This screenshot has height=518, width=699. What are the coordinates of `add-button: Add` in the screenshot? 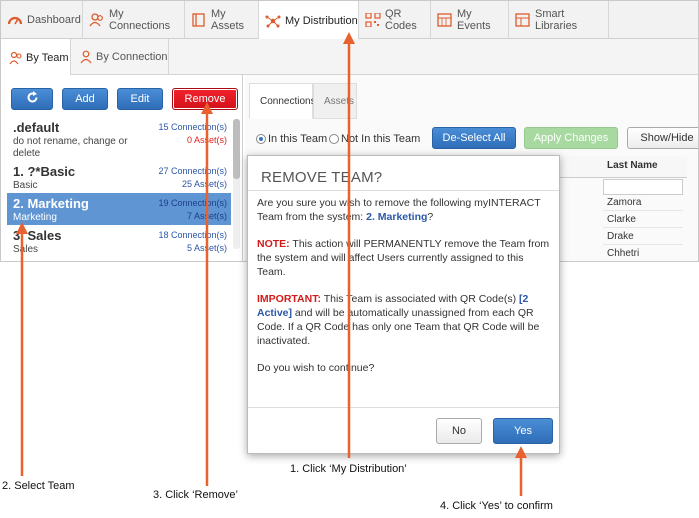 It's located at (85, 99).